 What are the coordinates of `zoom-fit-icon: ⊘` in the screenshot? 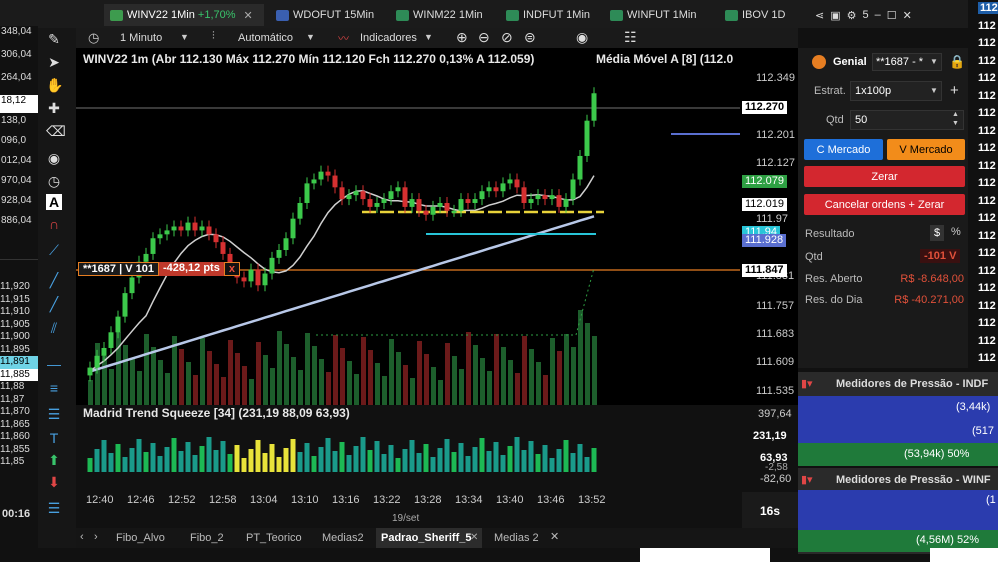 It's located at (507, 37).